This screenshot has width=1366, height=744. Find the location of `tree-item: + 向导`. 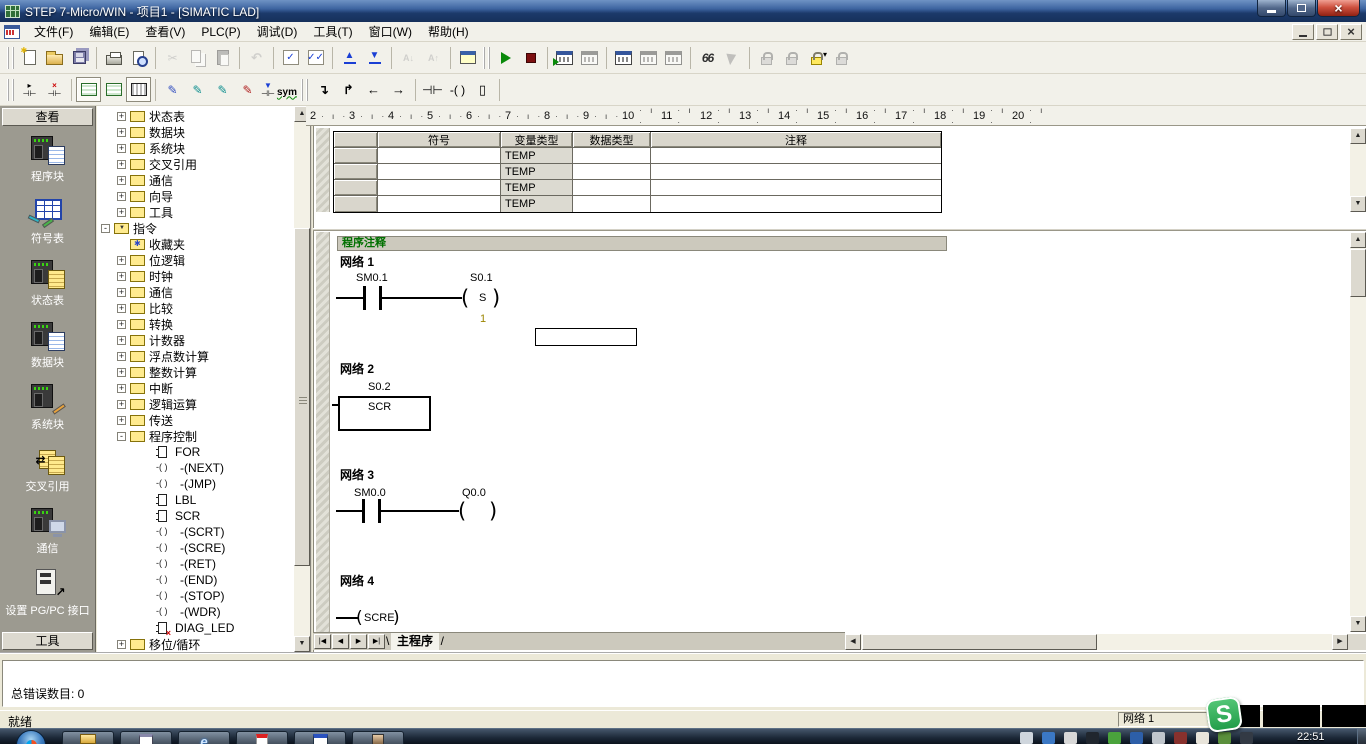

tree-item: + 向导 is located at coordinates (195, 196).